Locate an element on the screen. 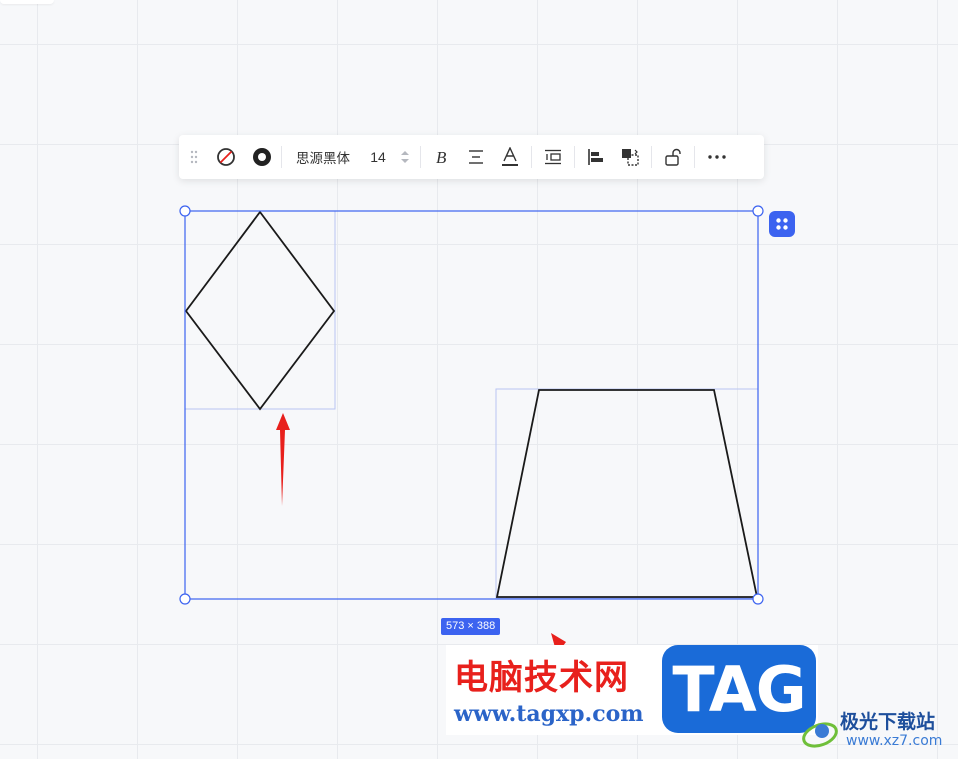  xz-watermark: 极光下载站 www.xz7.com is located at coordinates (878, 731).